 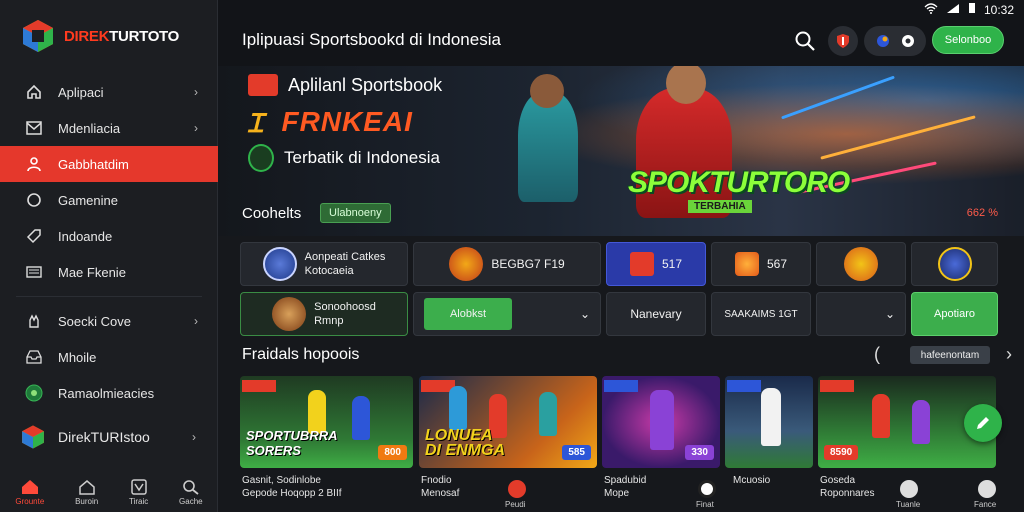 What do you see at coordinates (761, 264) in the screenshot?
I see `odds-card: 567` at bounding box center [761, 264].